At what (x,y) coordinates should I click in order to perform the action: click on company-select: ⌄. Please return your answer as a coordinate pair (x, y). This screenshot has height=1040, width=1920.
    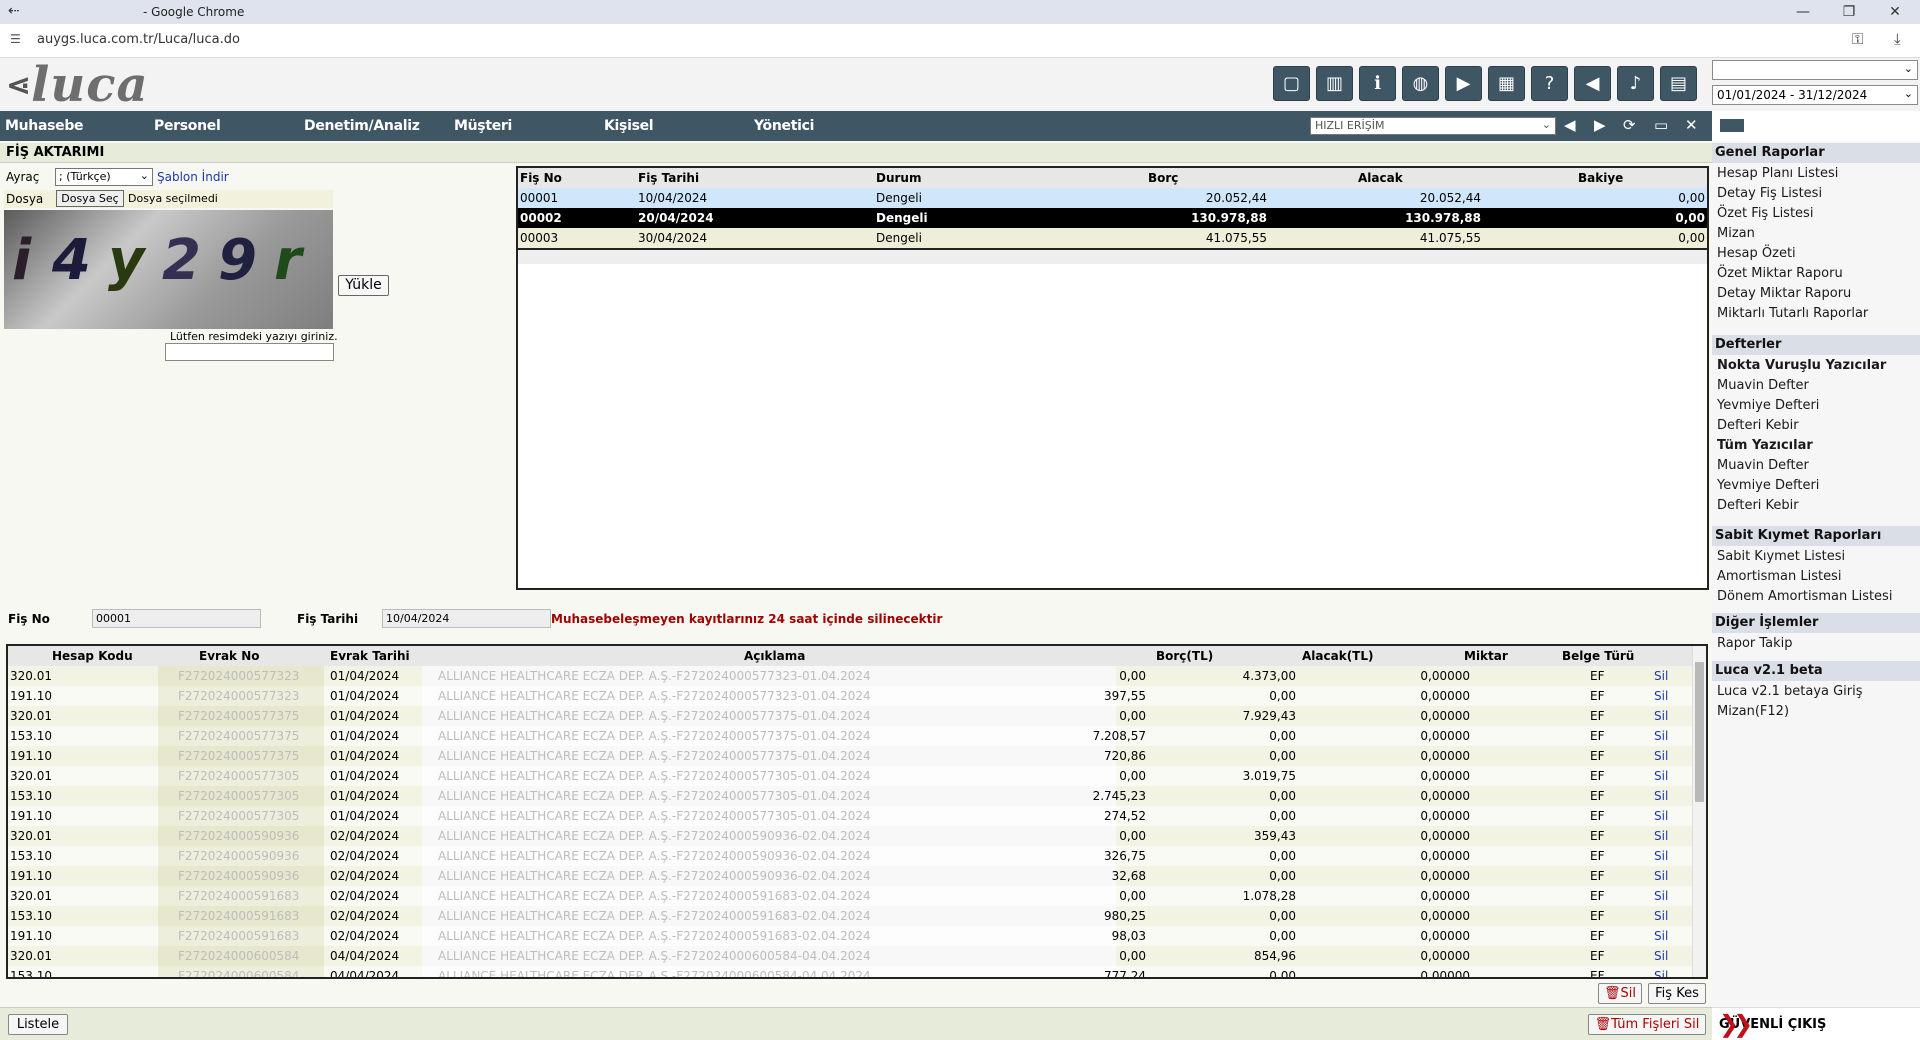
    Looking at the image, I should click on (1815, 70).